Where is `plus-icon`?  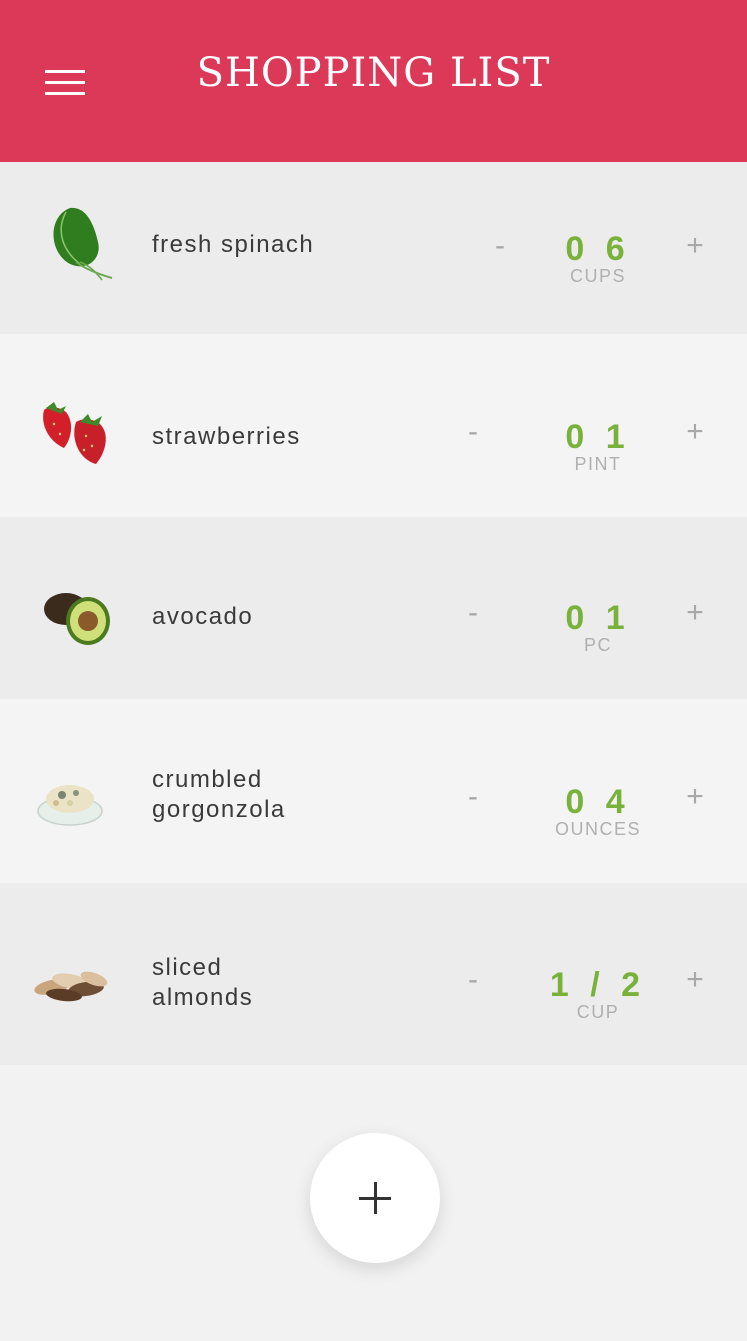 plus-icon is located at coordinates (375, 1198).